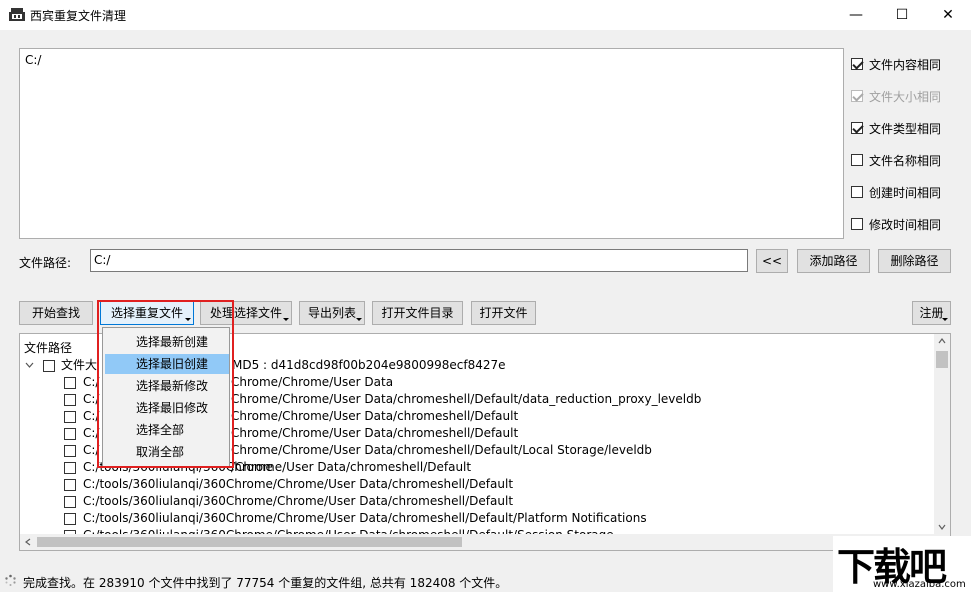 The width and height of the screenshot is (971, 592). Describe the element at coordinates (914, 261) in the screenshot. I see `remove-path-button: 删除路径` at that location.